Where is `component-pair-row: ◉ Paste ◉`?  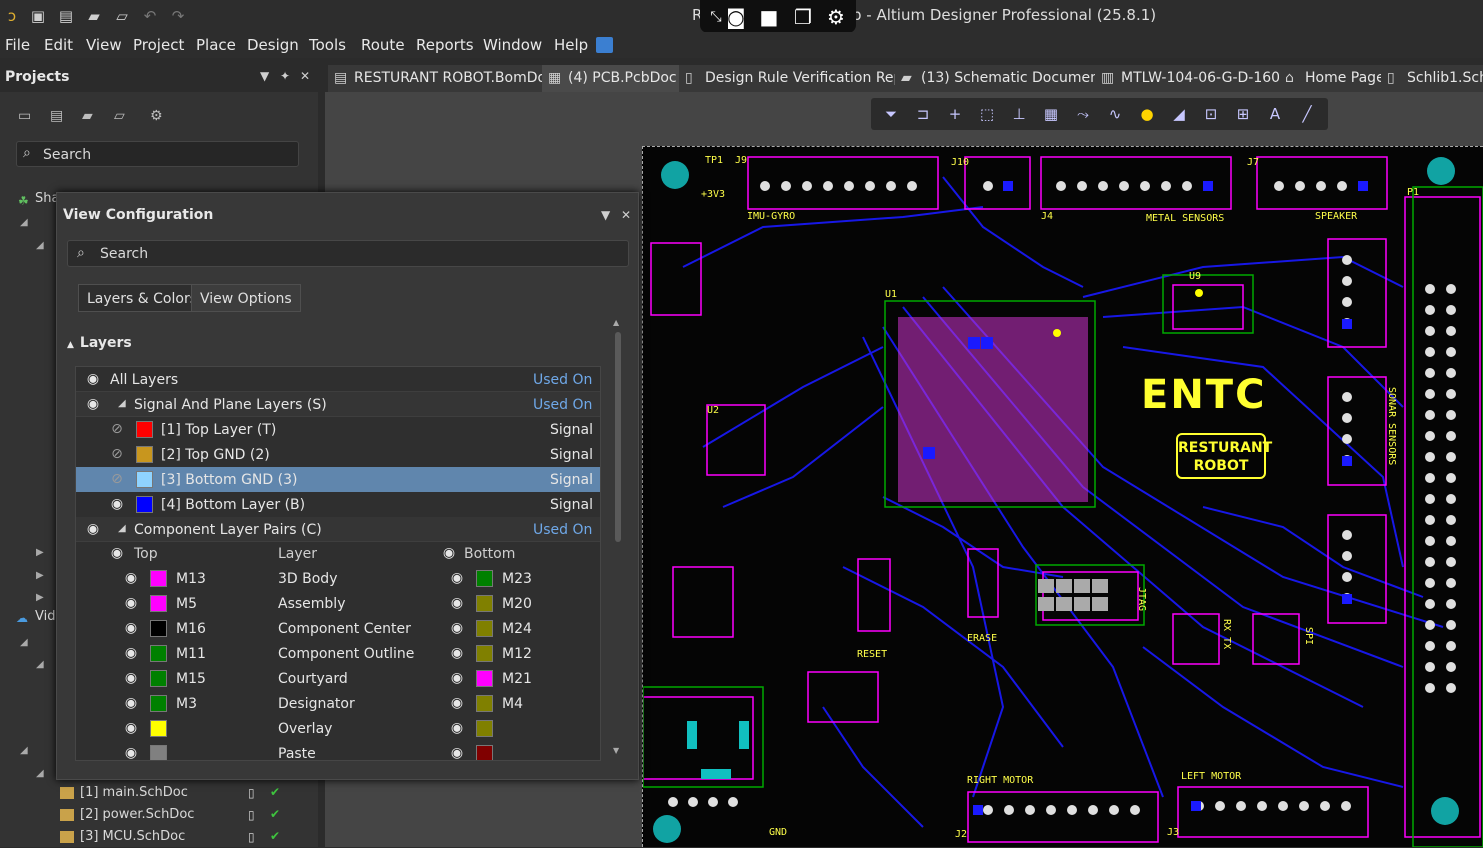
component-pair-row: ◉ Paste ◉ is located at coordinates (338, 750).